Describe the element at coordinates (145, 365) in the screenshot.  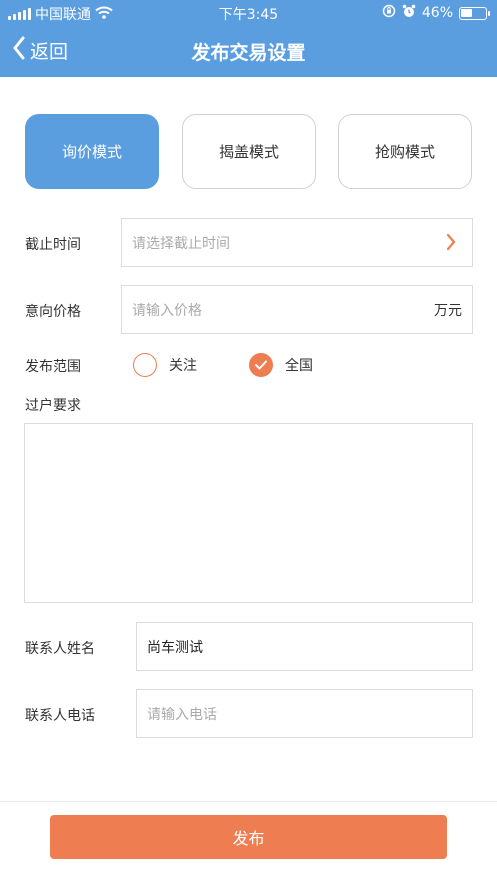
I see `radio-unchecked-icon` at that location.